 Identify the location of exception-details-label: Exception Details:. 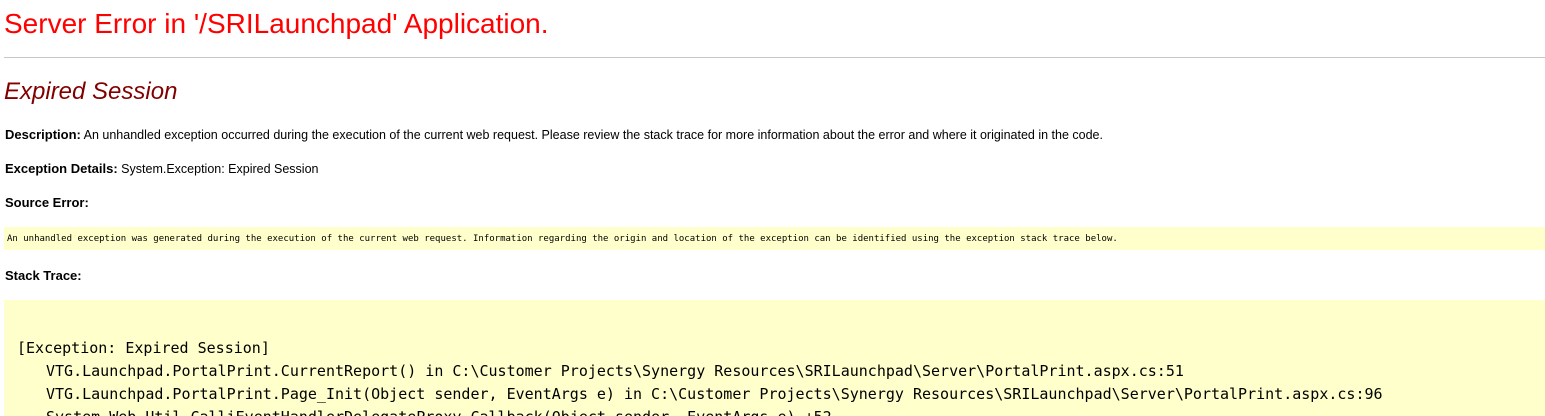
(61, 168).